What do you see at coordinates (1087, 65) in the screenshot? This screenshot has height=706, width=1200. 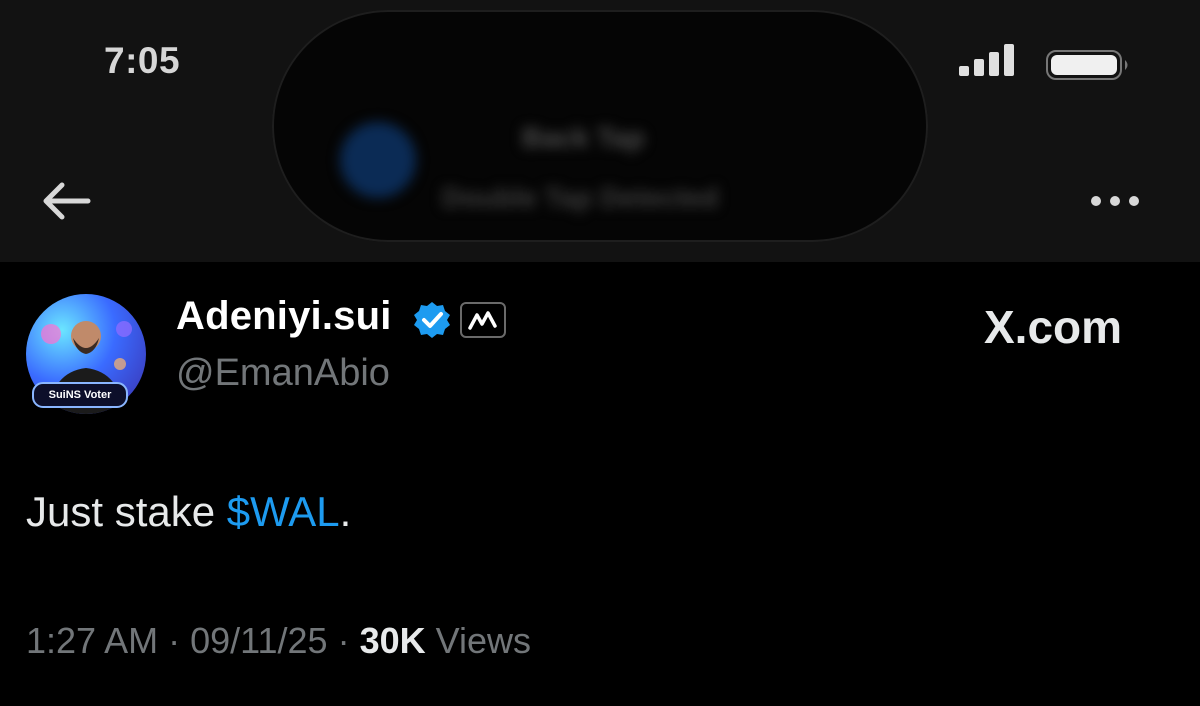 I see `battery-icon` at bounding box center [1087, 65].